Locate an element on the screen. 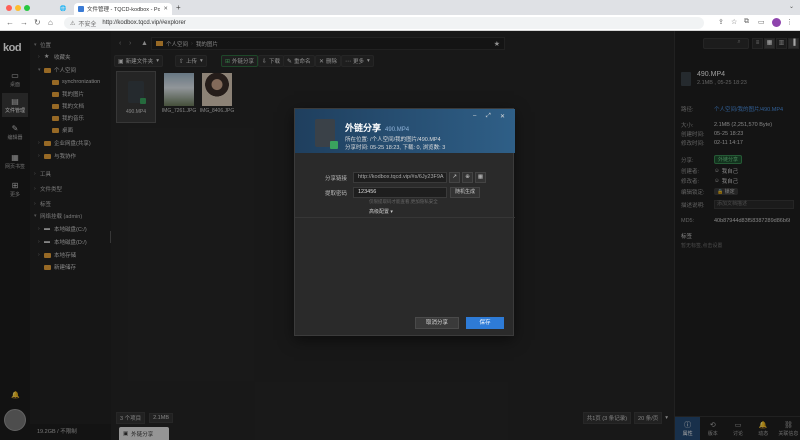 The width and height of the screenshot is (800, 440). save-button: 保存 is located at coordinates (485, 323).